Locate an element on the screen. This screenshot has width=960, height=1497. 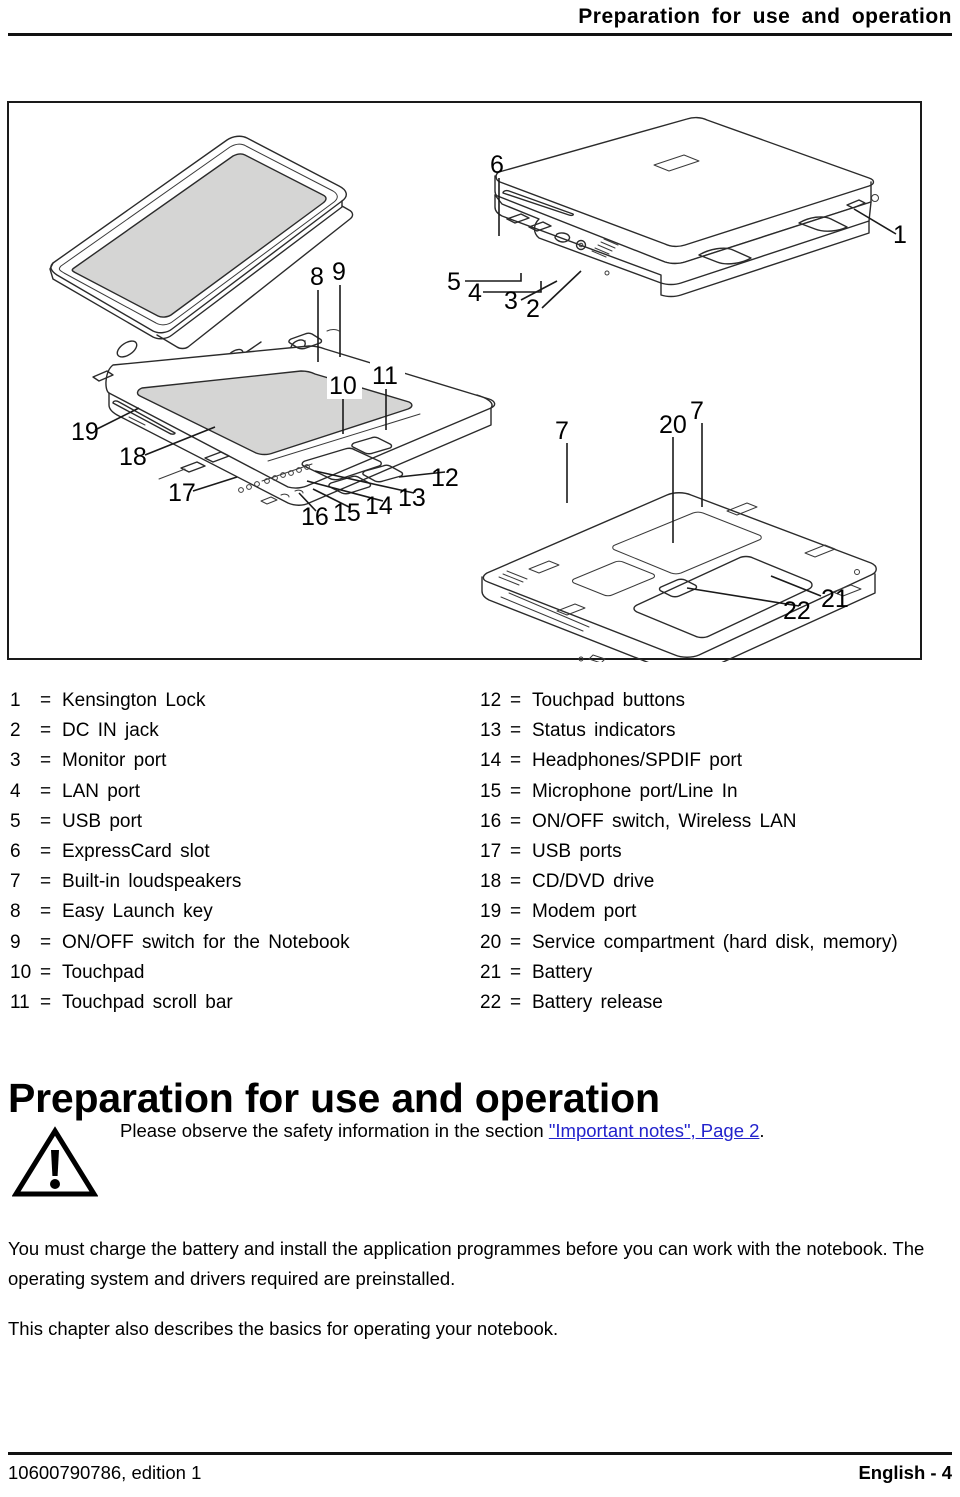
svg-text: 8 is located at coordinates (317, 277).